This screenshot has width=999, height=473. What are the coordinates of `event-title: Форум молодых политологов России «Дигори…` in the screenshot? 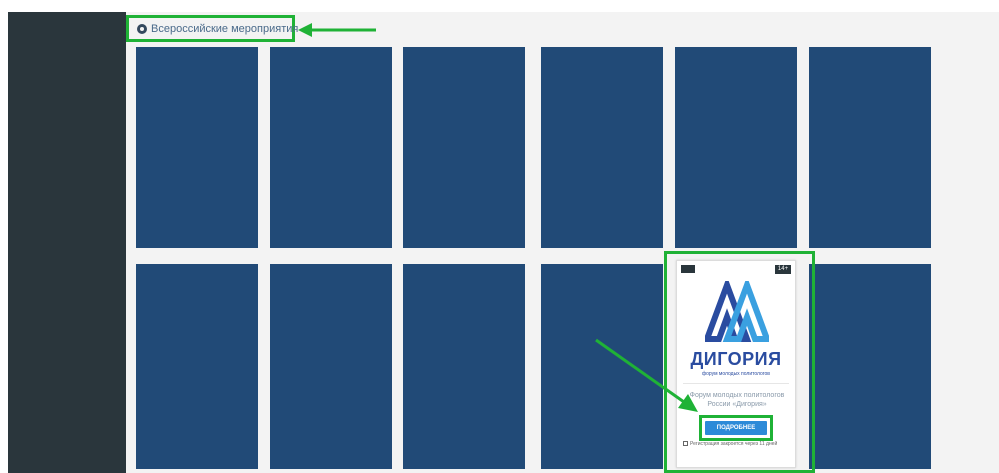 It's located at (737, 400).